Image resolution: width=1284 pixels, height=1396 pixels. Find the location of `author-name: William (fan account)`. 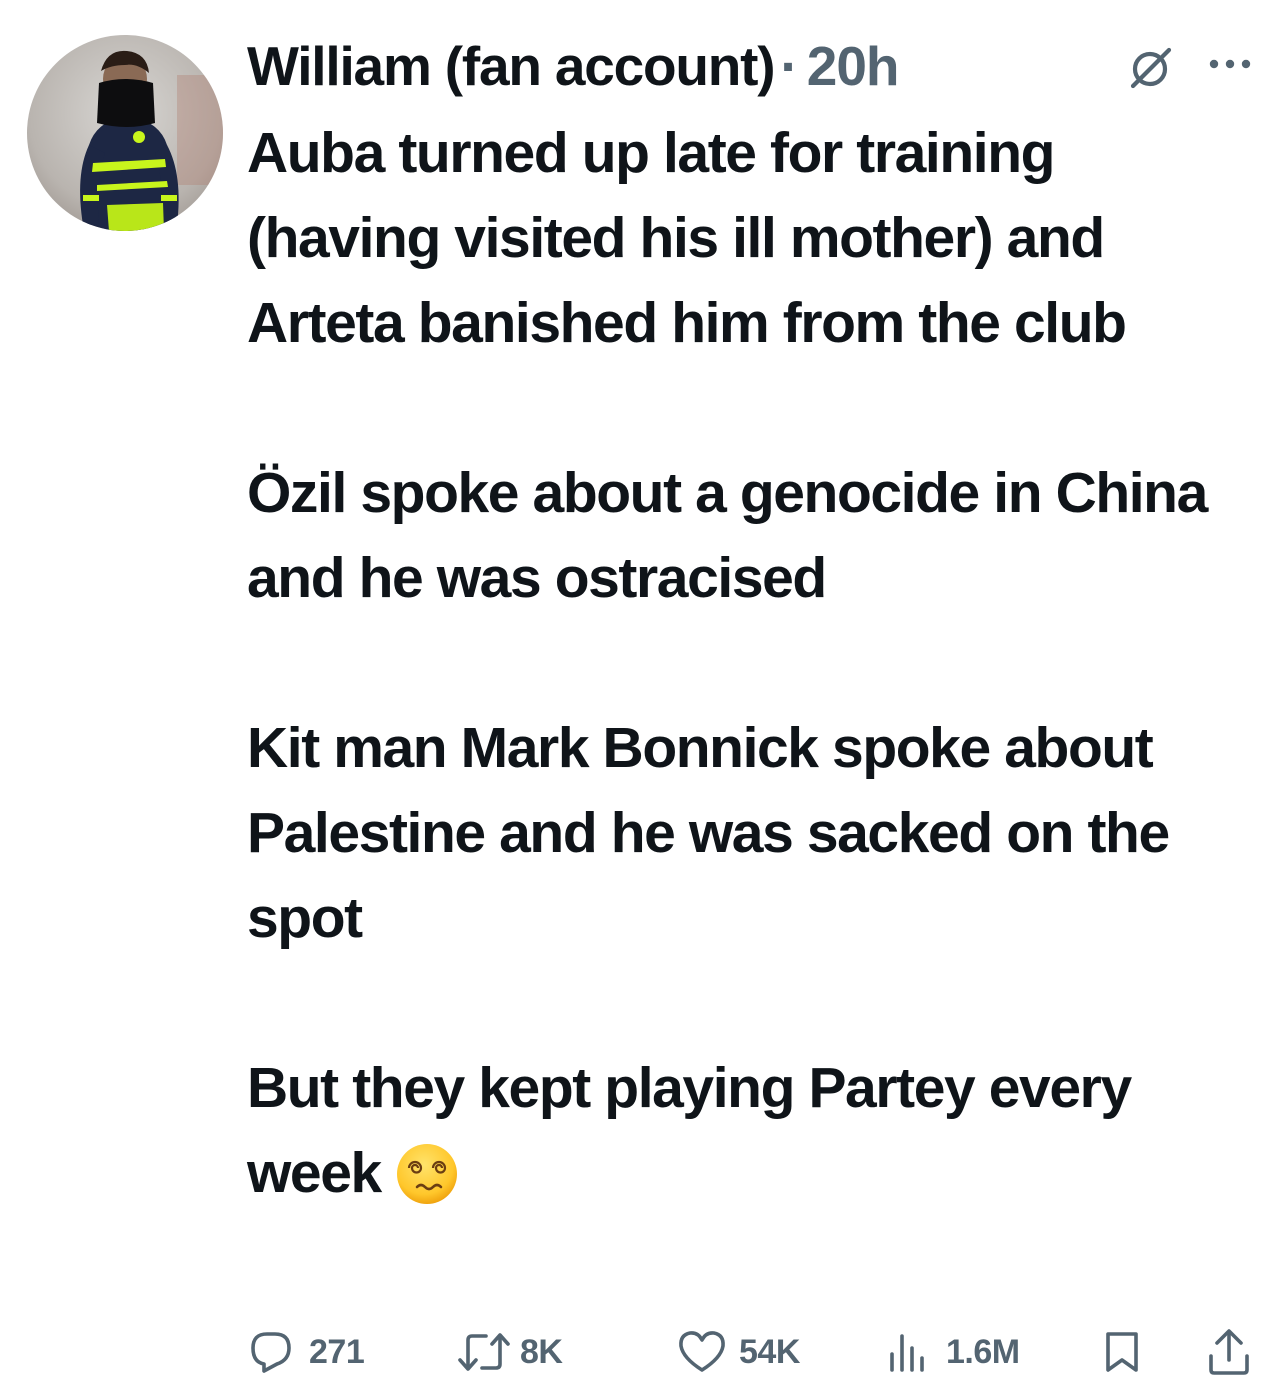

author-name: William (fan account) is located at coordinates (511, 66).